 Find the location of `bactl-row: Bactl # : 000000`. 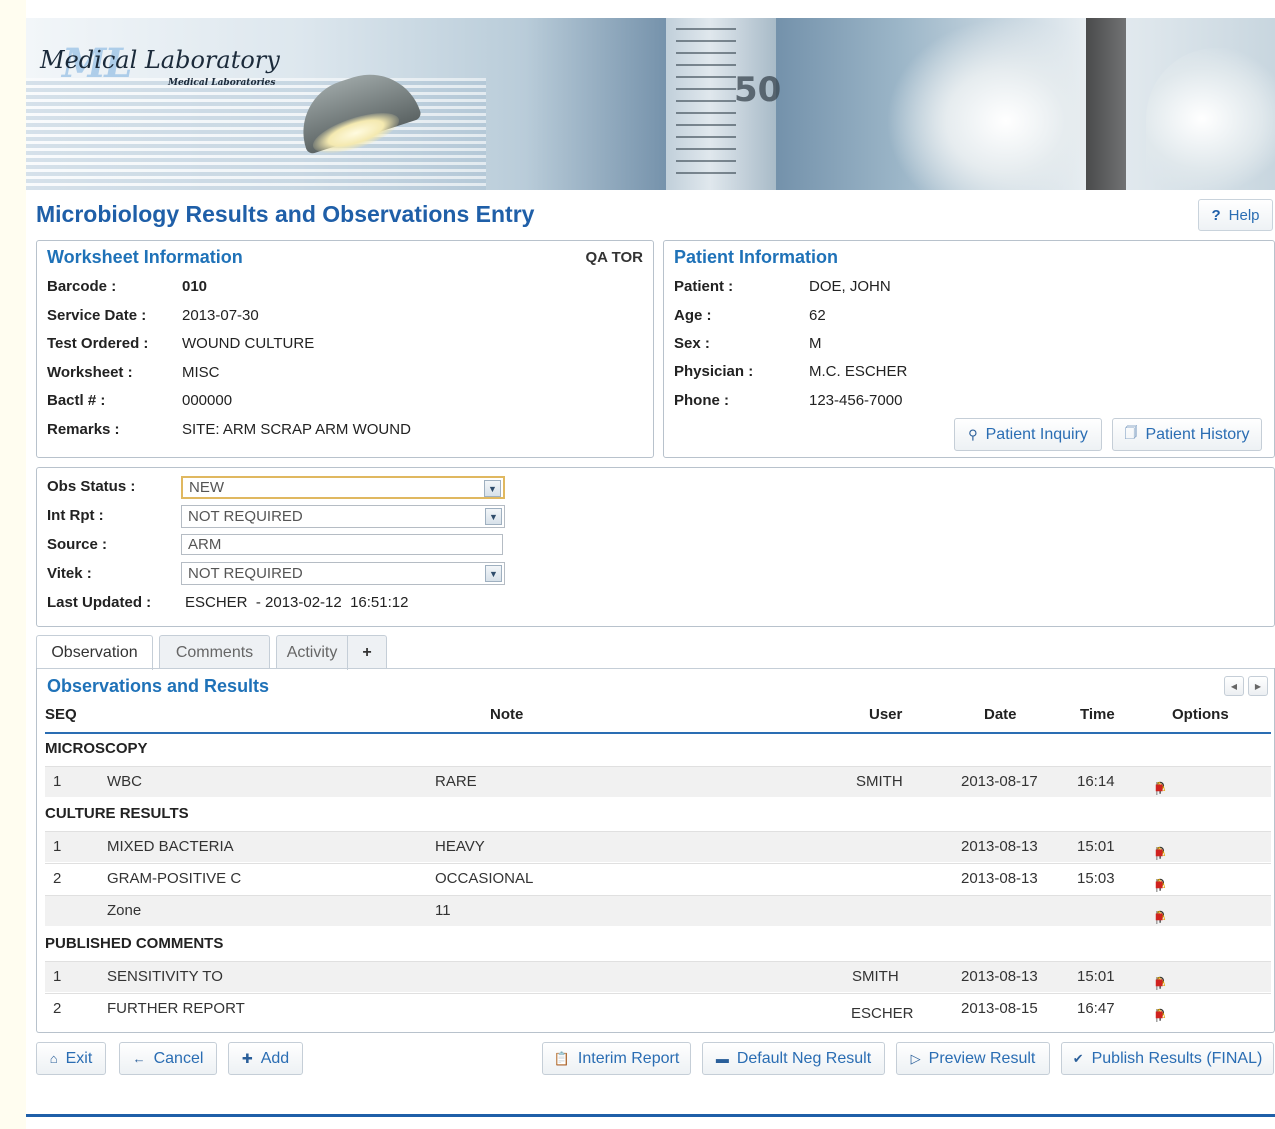

bactl-row: Bactl # : 000000 is located at coordinates (139, 400).